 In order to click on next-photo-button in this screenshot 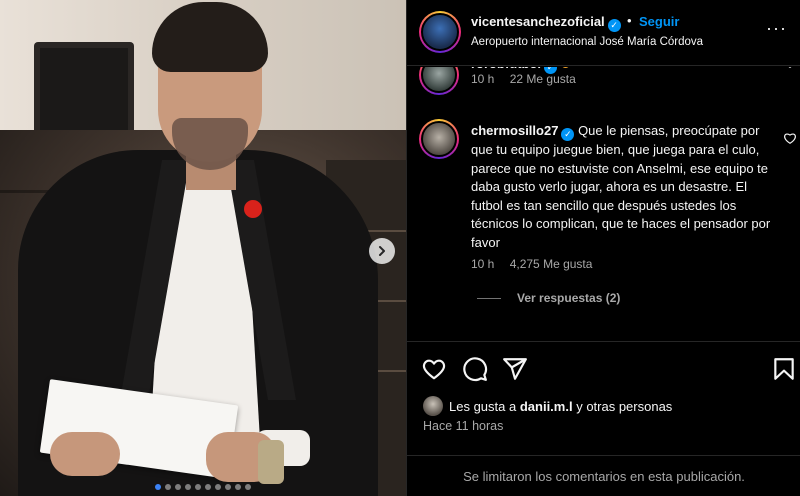, I will do `click(382, 251)`.